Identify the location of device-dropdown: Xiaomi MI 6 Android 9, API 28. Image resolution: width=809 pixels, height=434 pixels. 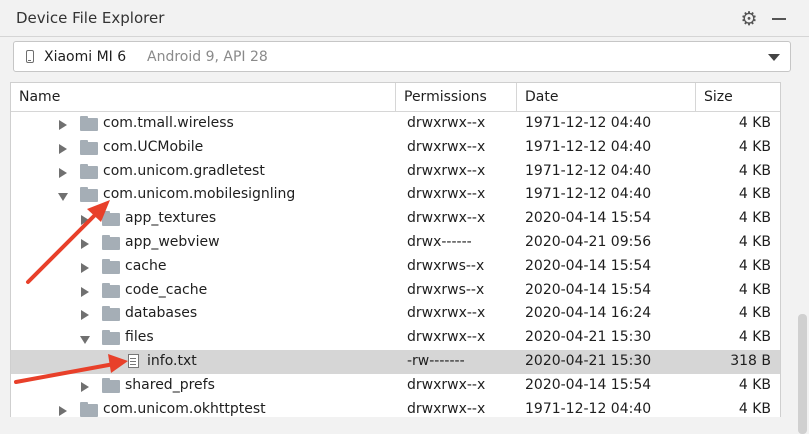
(402, 56).